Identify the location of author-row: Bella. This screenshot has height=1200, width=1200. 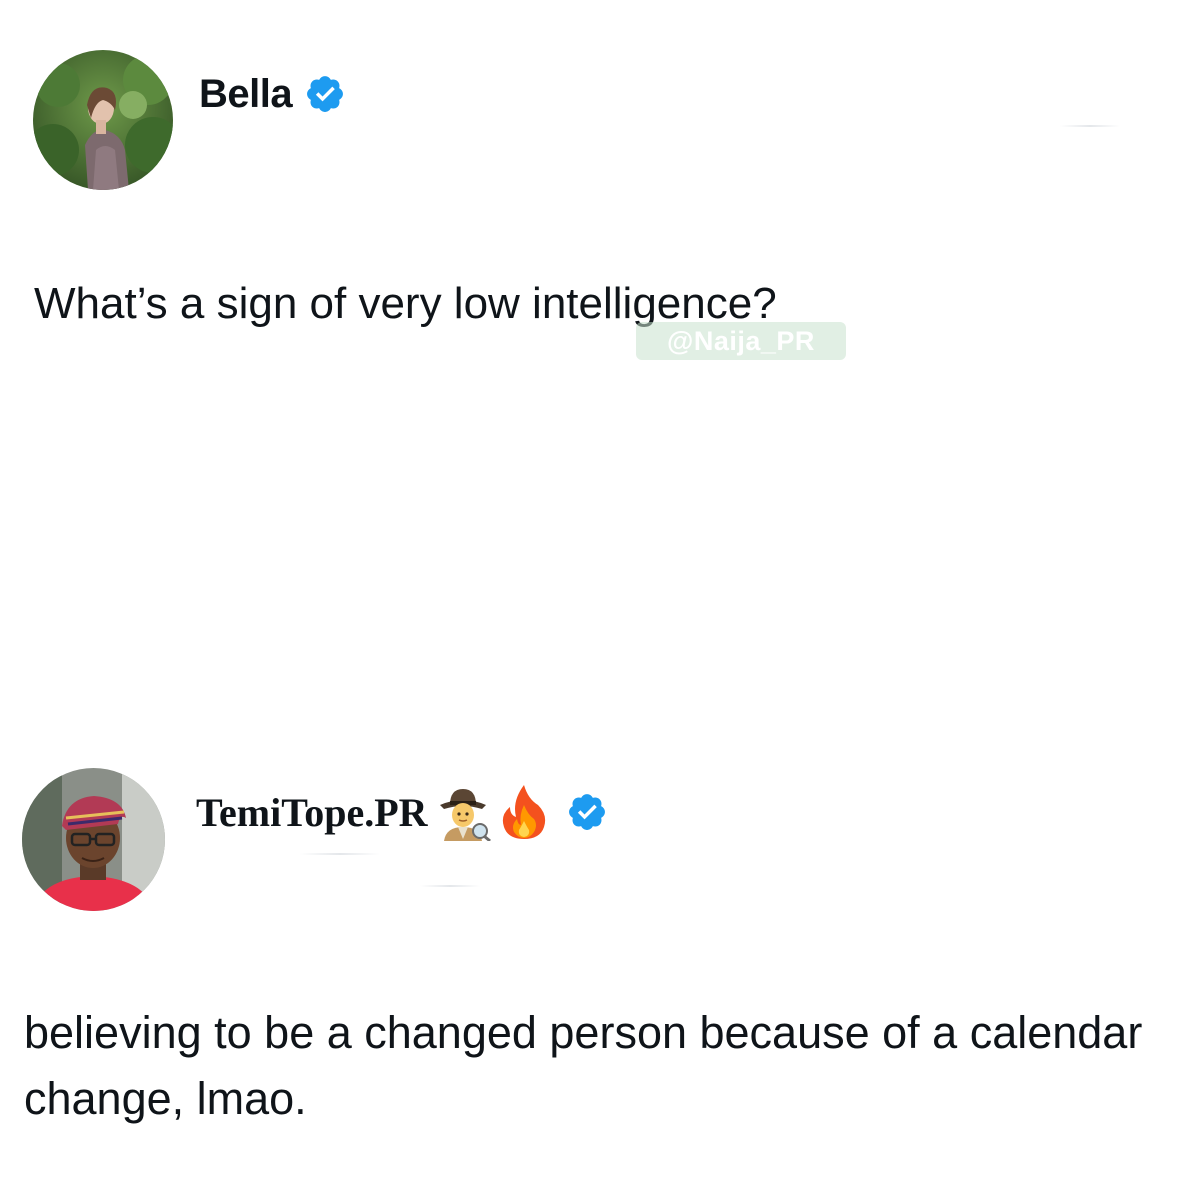
(272, 94).